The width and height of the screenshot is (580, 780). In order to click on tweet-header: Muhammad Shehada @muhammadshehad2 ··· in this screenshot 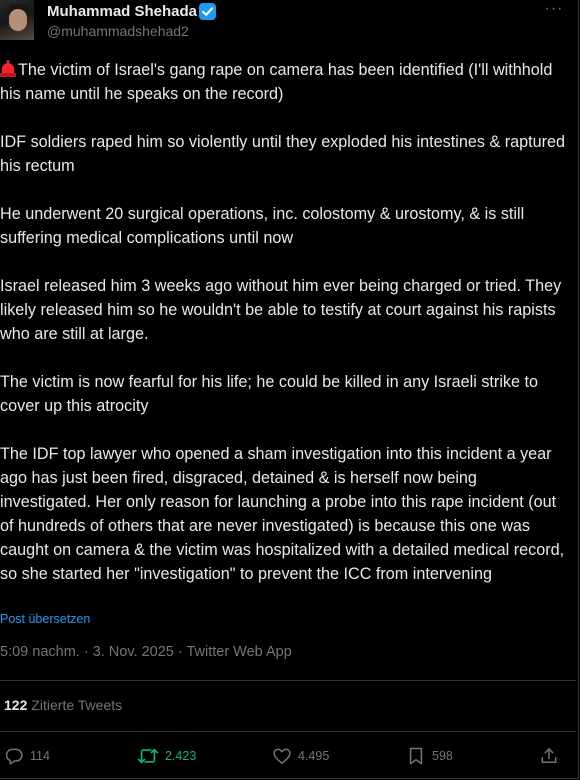, I will do `click(290, 22)`.